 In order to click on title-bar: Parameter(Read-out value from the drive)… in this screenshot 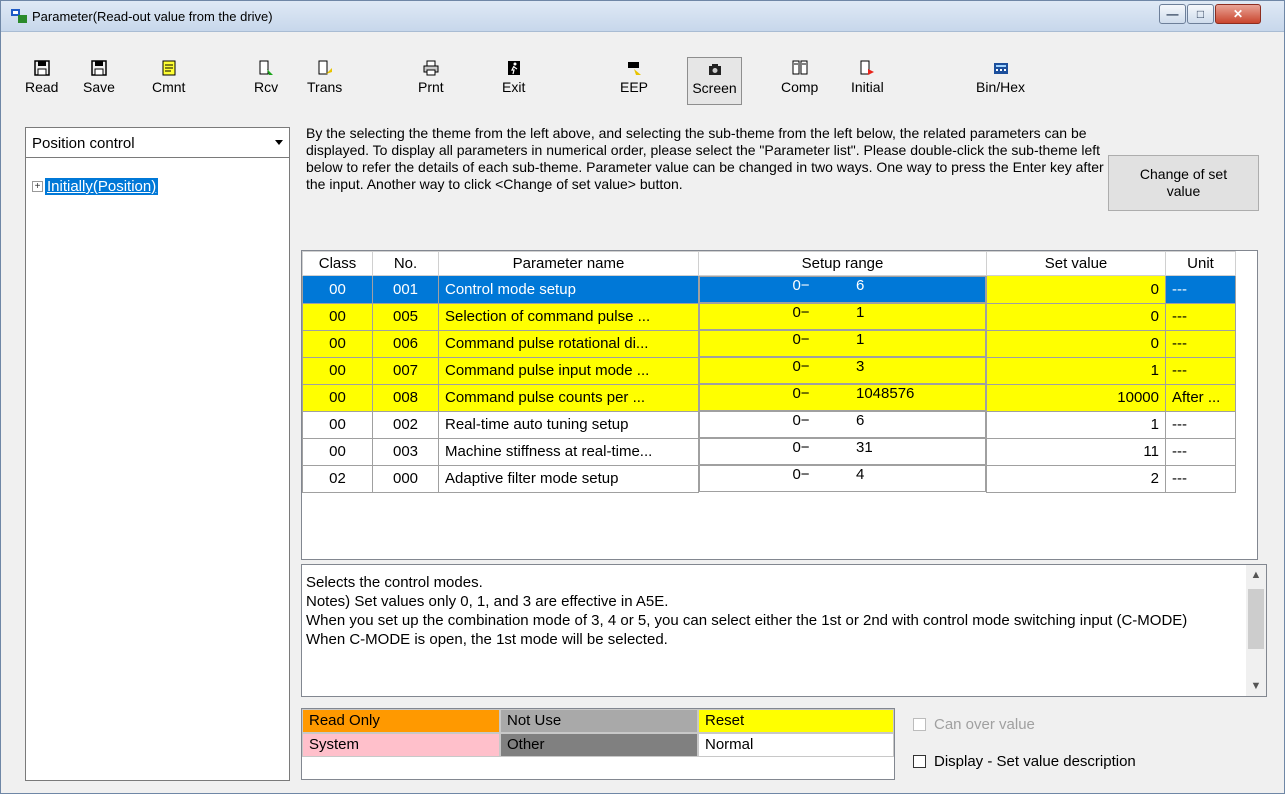, I will do `click(642, 16)`.